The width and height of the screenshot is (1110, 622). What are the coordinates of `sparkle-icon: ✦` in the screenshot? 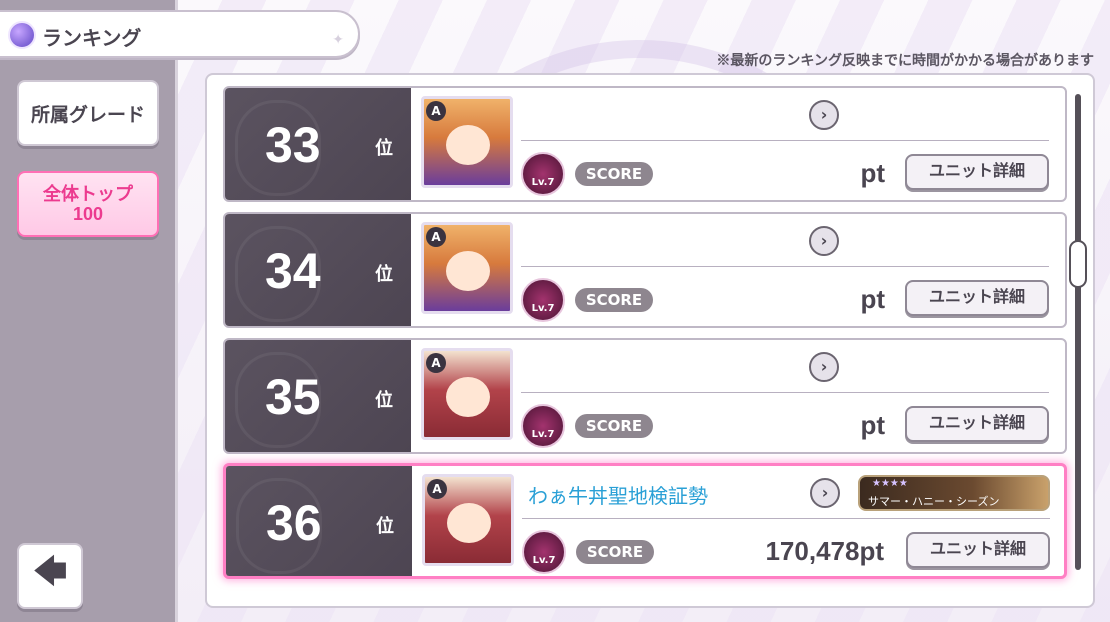 It's located at (338, 40).